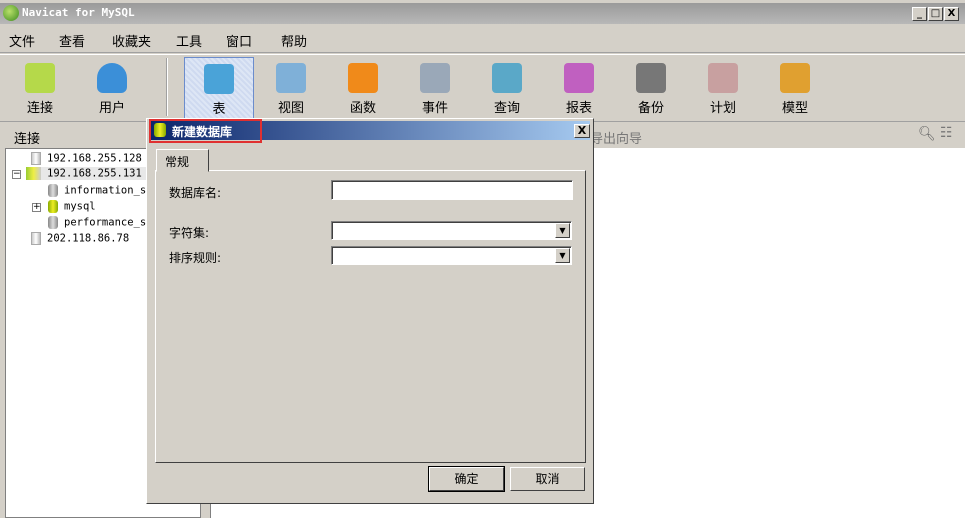 This screenshot has width=965, height=518. What do you see at coordinates (506, 108) in the screenshot?
I see `toolbar-button-label: 查询` at bounding box center [506, 108].